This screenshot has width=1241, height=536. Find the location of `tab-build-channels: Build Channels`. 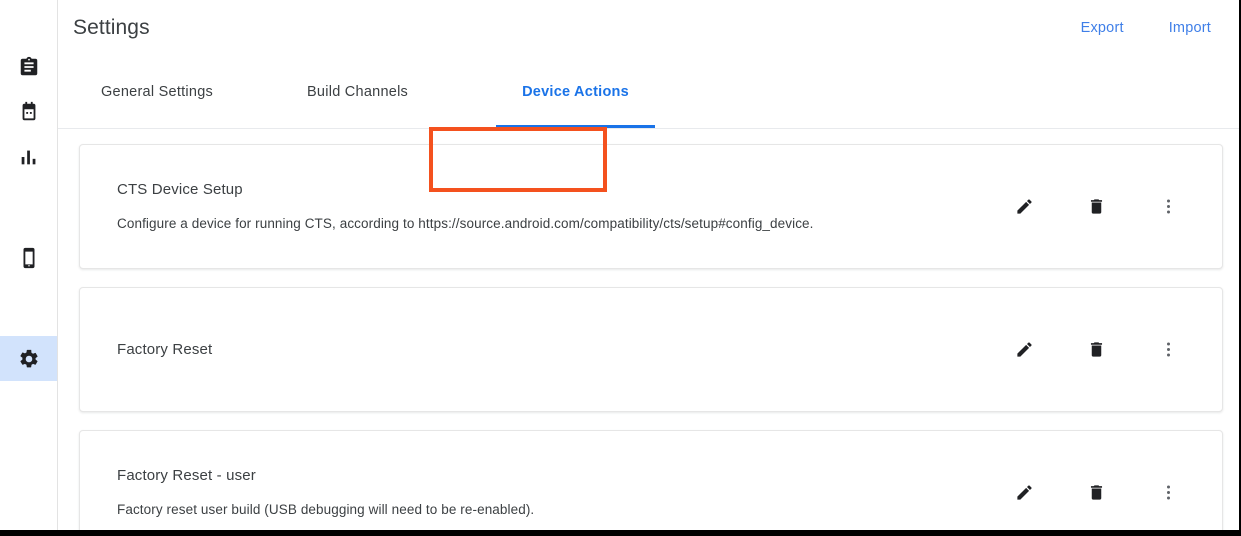

tab-build-channels: Build Channels is located at coordinates (357, 92).